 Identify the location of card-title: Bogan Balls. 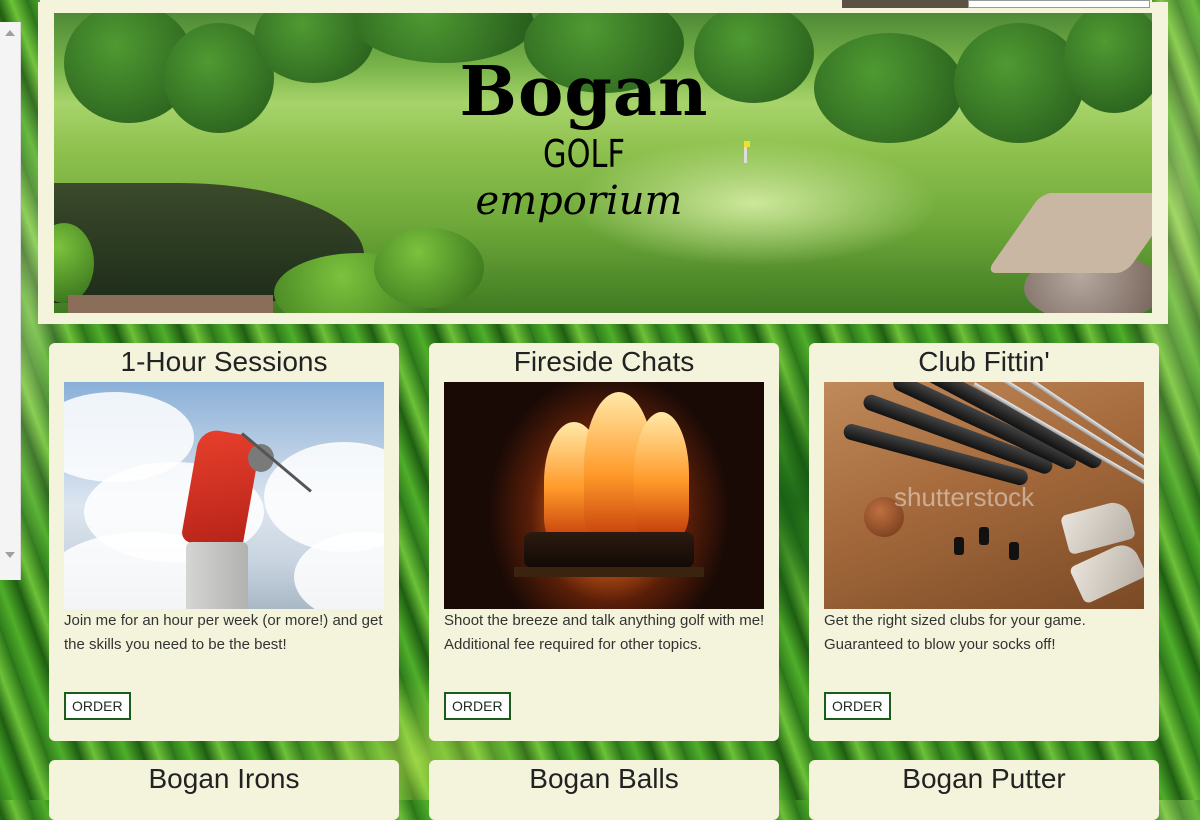
(604, 778).